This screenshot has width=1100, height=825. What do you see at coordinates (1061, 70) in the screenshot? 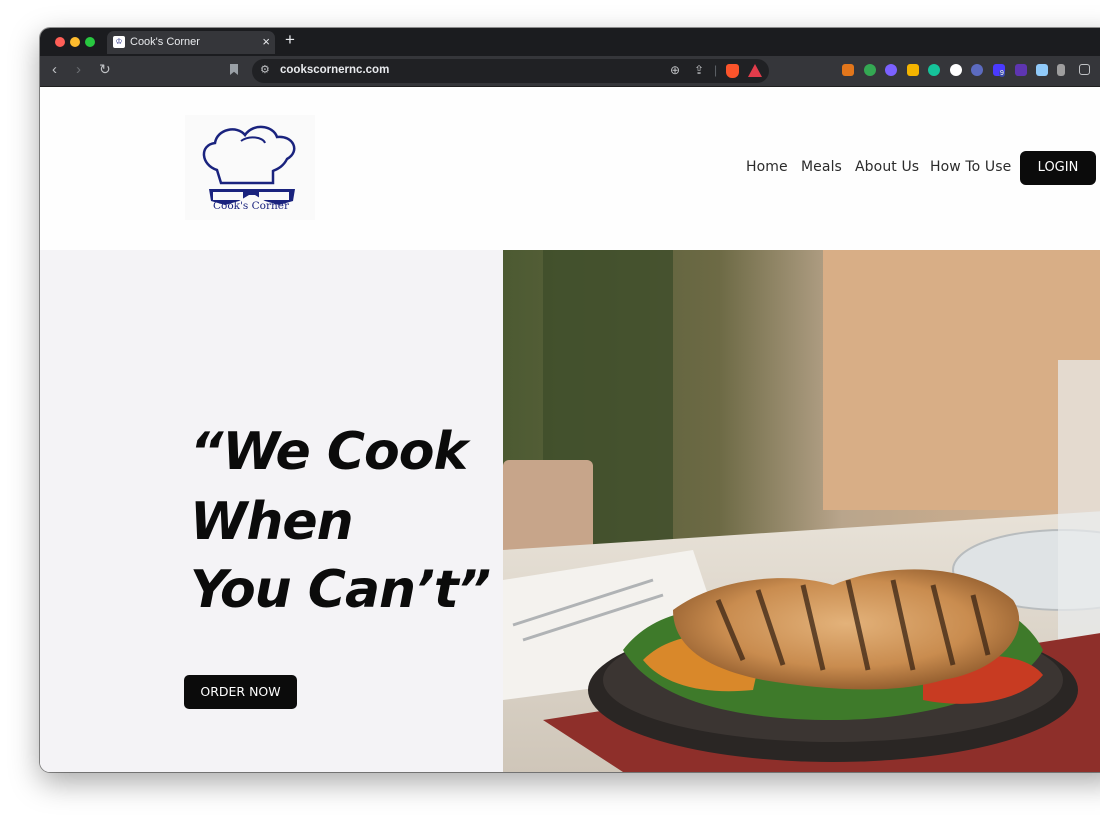
I see `extension-pen-icon` at bounding box center [1061, 70].